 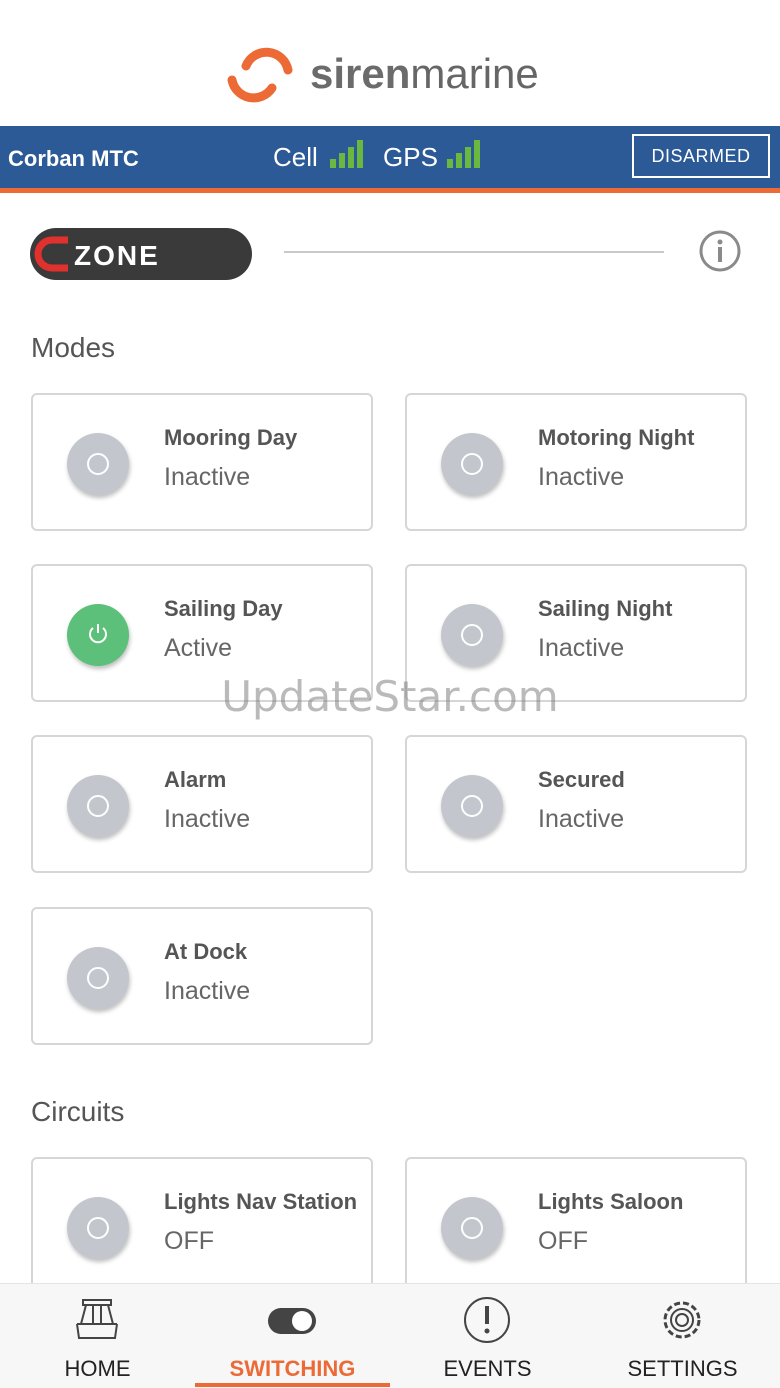 I want to click on mode-name: Sailing Night, so click(x=605, y=608).